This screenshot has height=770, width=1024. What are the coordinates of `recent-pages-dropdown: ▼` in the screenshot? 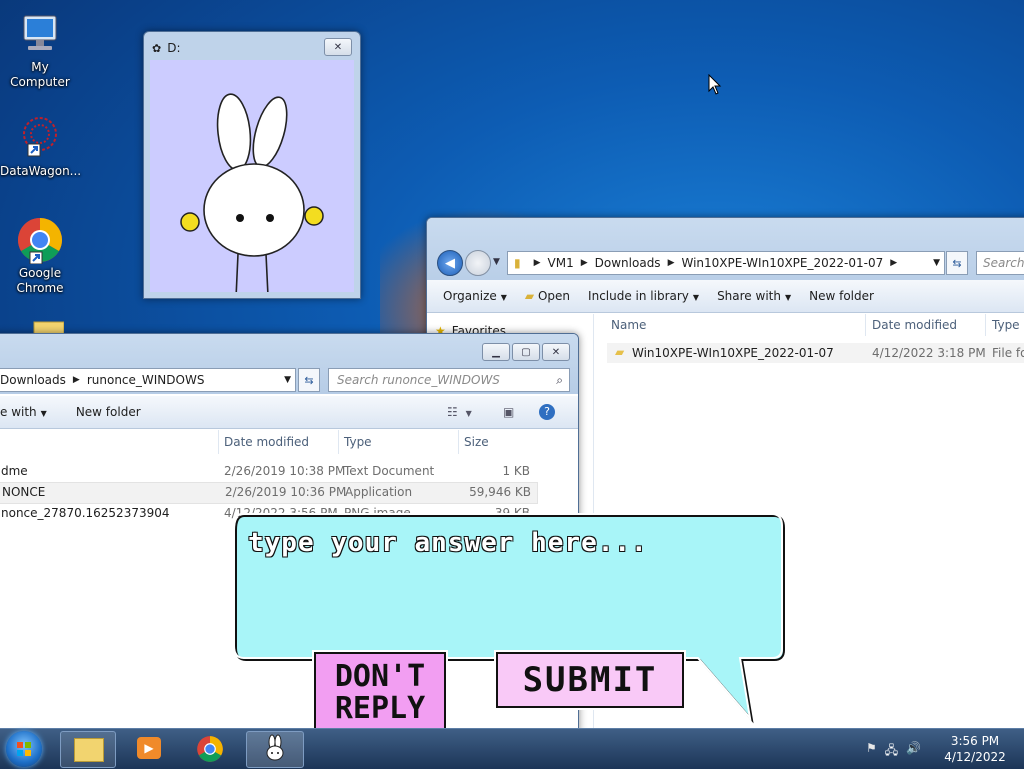 It's located at (496, 266).